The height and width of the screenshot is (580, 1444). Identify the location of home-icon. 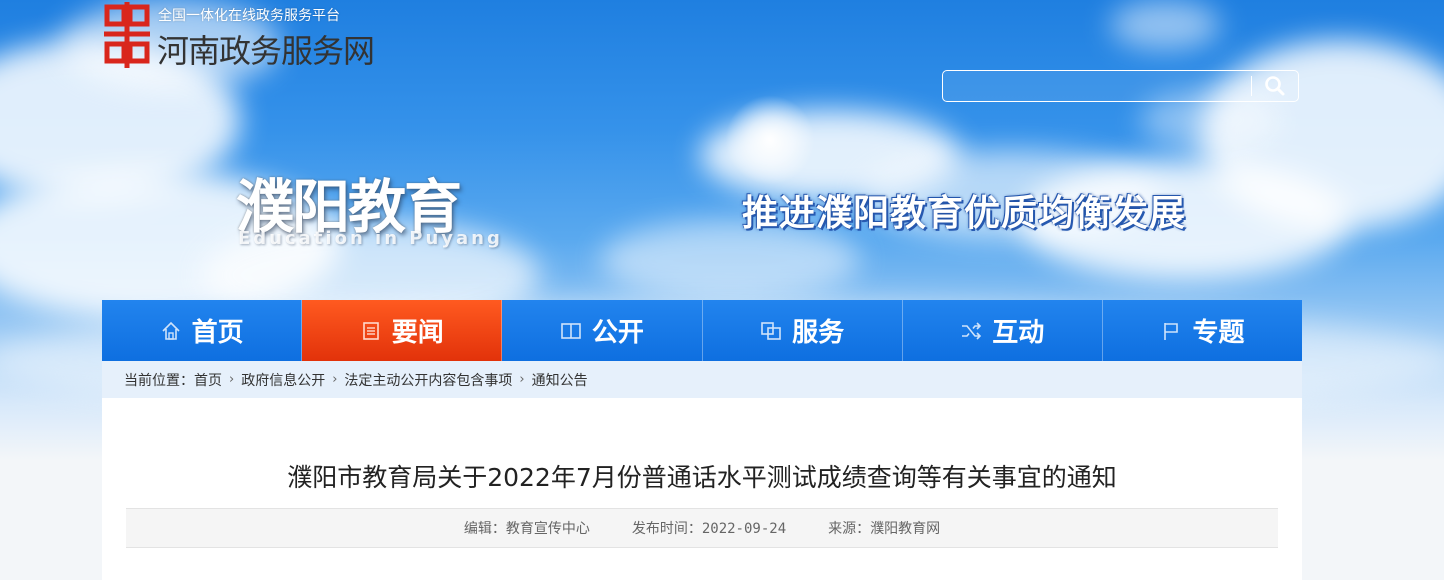
(171, 330).